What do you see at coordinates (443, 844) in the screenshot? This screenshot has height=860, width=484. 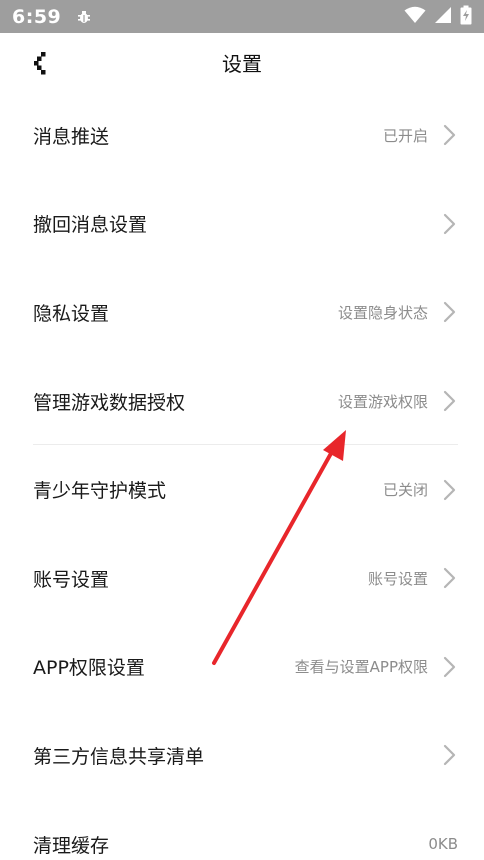 I see `cache-size-value: 0KB` at bounding box center [443, 844].